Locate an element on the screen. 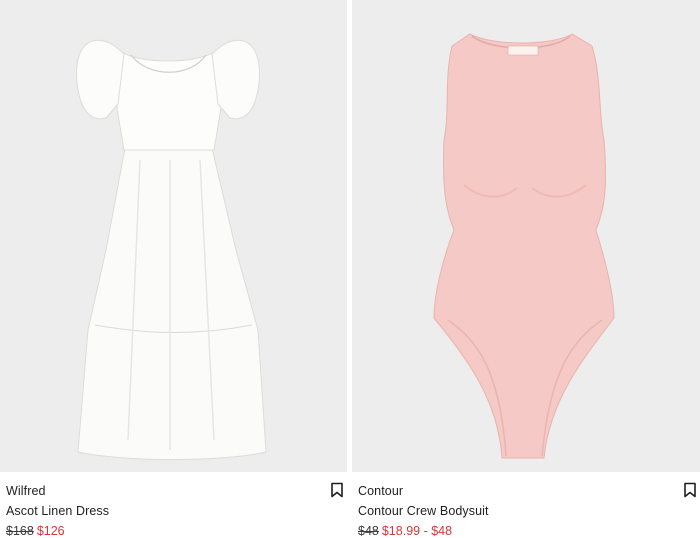  original-price: $168 is located at coordinates (20, 531).